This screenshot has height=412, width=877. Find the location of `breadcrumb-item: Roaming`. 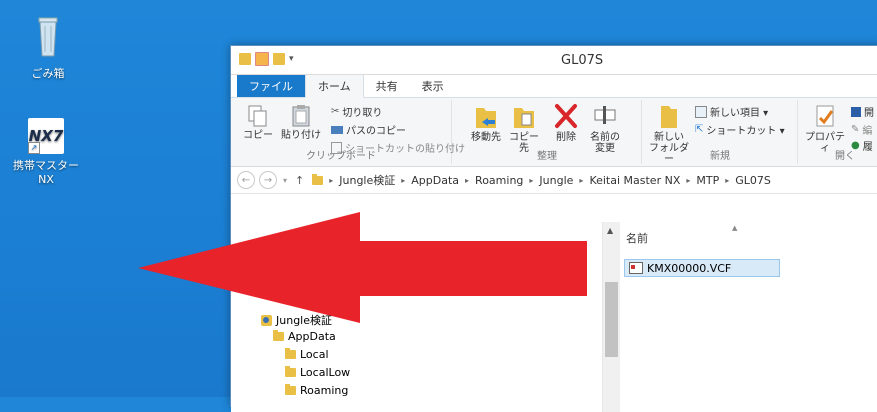

breadcrumb-item: Roaming is located at coordinates (499, 180).